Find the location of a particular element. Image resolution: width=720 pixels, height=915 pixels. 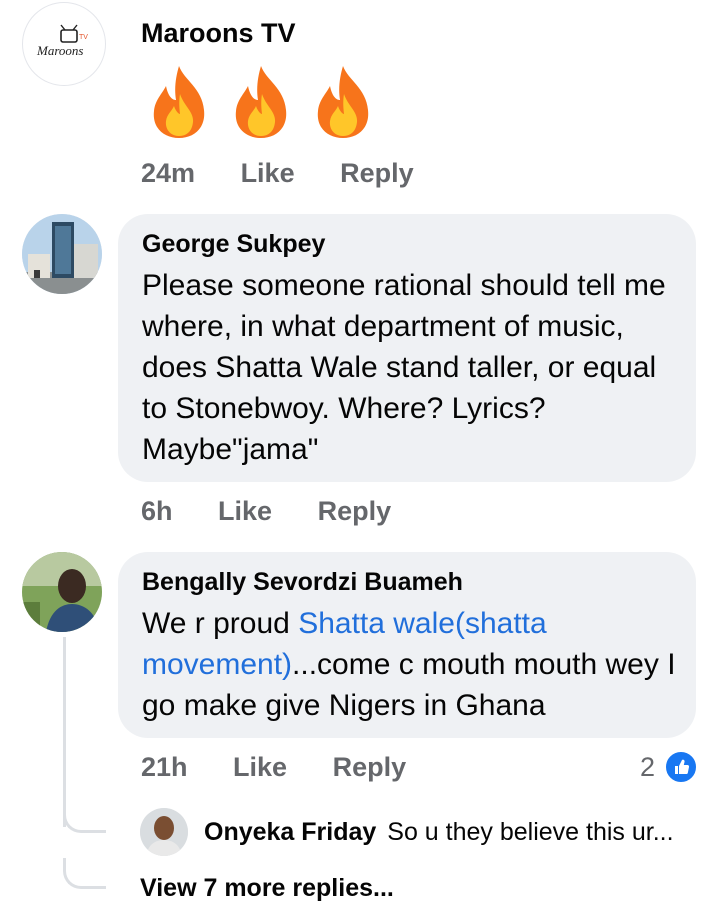

comment-actions: 24m Like Reply is located at coordinates (277, 173).